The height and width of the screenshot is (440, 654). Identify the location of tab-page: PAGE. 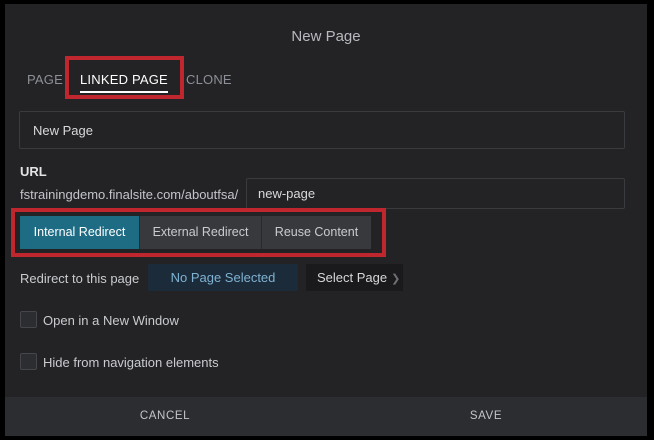
(45, 79).